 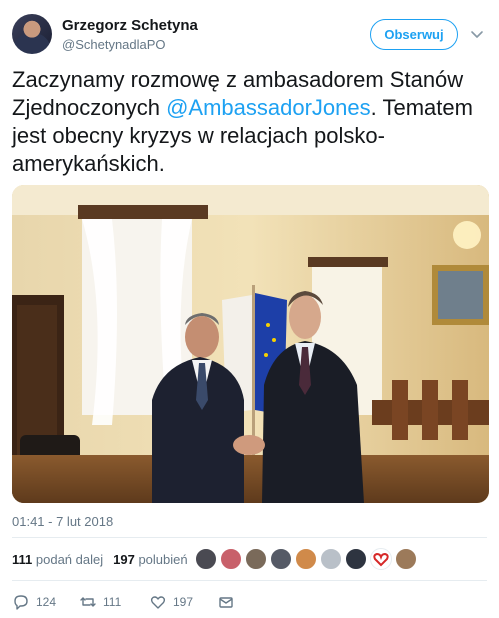 I want to click on tweet-actions: 124 111 197, so click(x=162, y=603).